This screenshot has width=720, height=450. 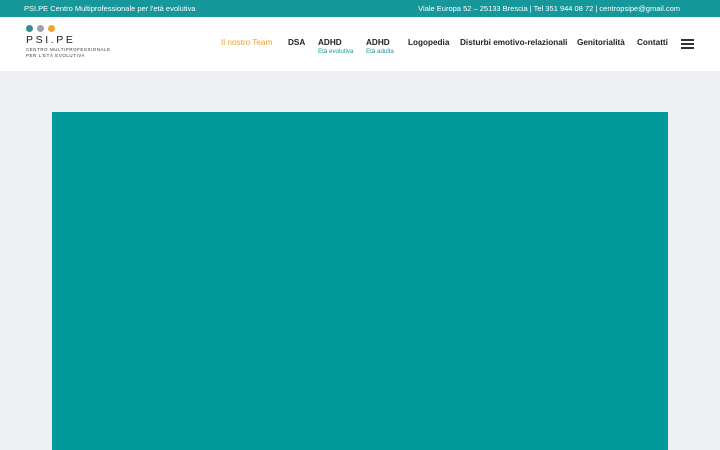 I want to click on nav-item-dsa: DSA, so click(x=296, y=42).